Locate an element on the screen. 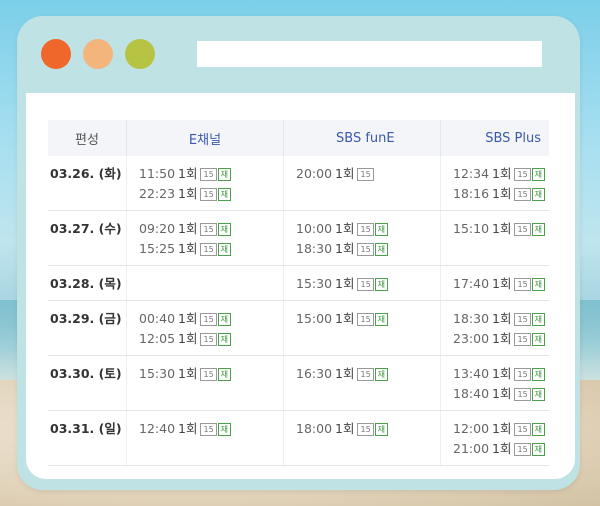 This screenshot has height=506, width=600. air-time: 15:00 is located at coordinates (314, 318).